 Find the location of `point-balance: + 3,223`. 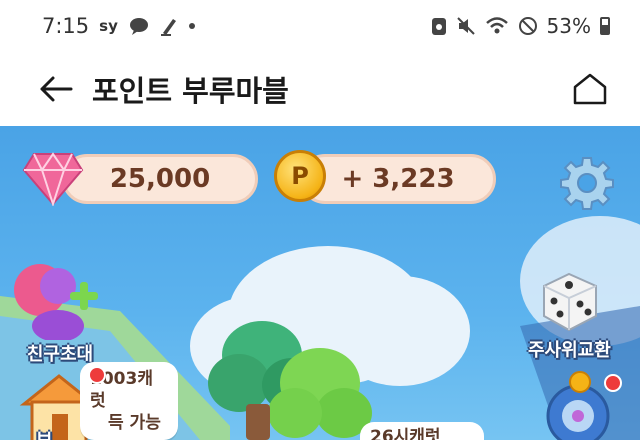

point-balance: + 3,223 is located at coordinates (398, 179).